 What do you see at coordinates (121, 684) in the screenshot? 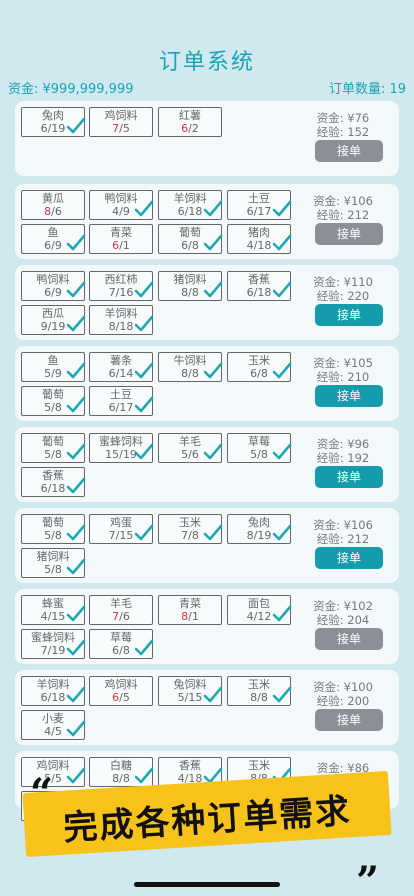
I see `item-name: 鸡饲料` at bounding box center [121, 684].